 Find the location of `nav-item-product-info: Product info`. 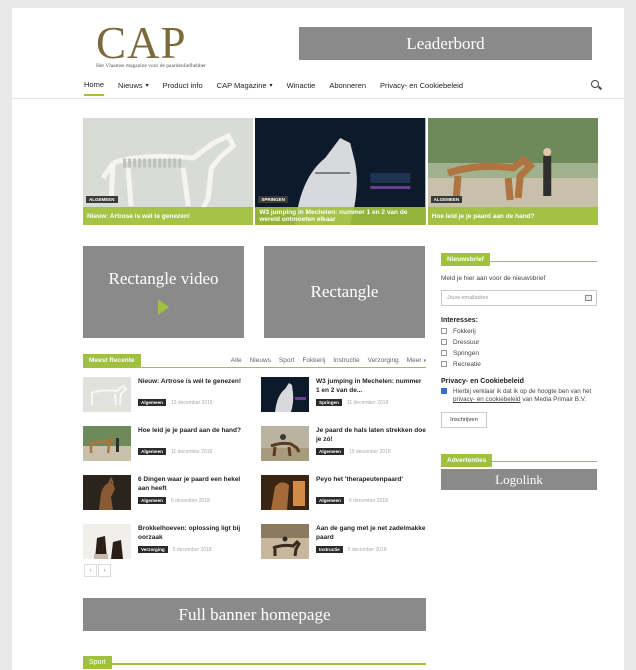

nav-item-product-info: Product info is located at coordinates (183, 85).